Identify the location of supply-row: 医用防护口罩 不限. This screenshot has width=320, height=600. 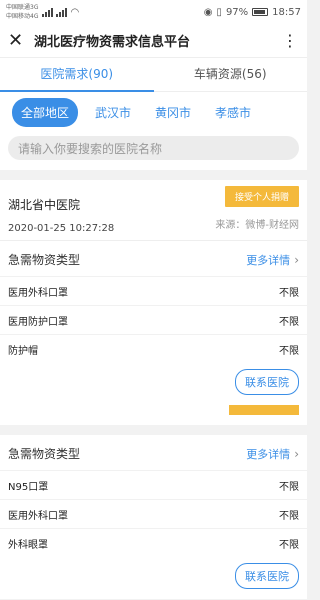
(153, 319).